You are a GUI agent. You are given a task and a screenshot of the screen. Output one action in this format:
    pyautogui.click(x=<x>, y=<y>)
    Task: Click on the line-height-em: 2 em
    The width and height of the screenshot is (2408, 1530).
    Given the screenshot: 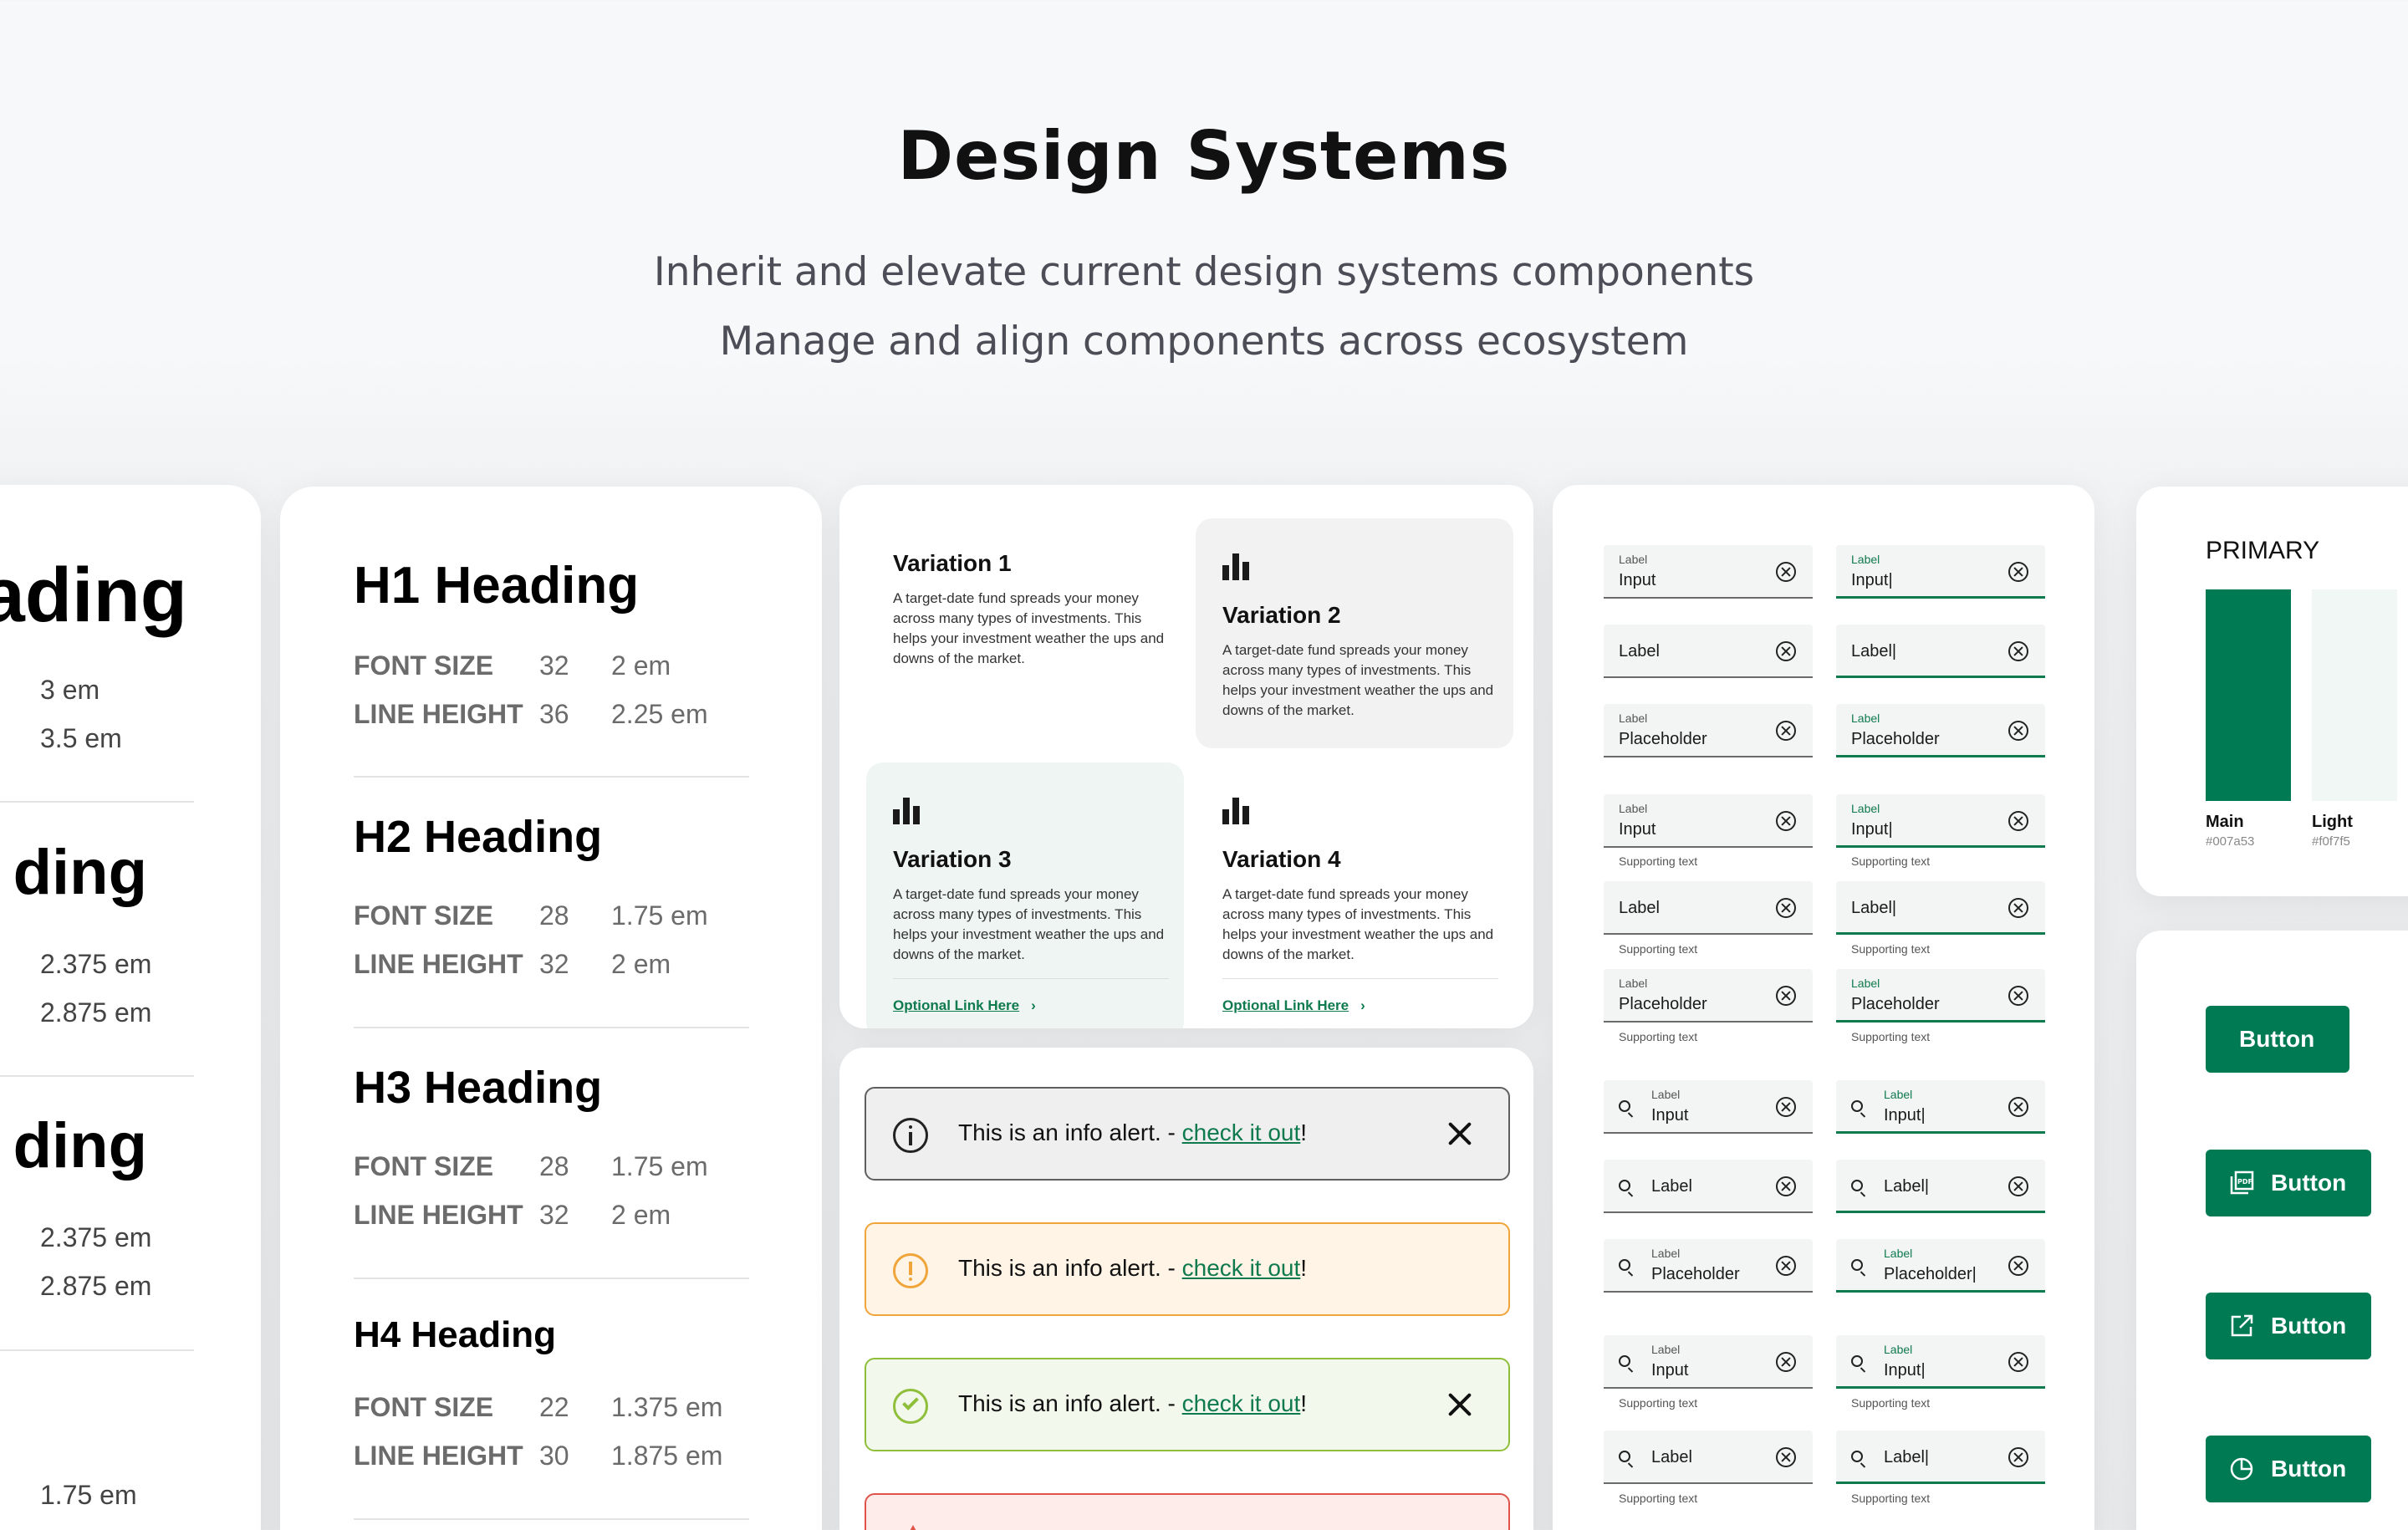 What is the action you would take?
    pyautogui.click(x=641, y=964)
    